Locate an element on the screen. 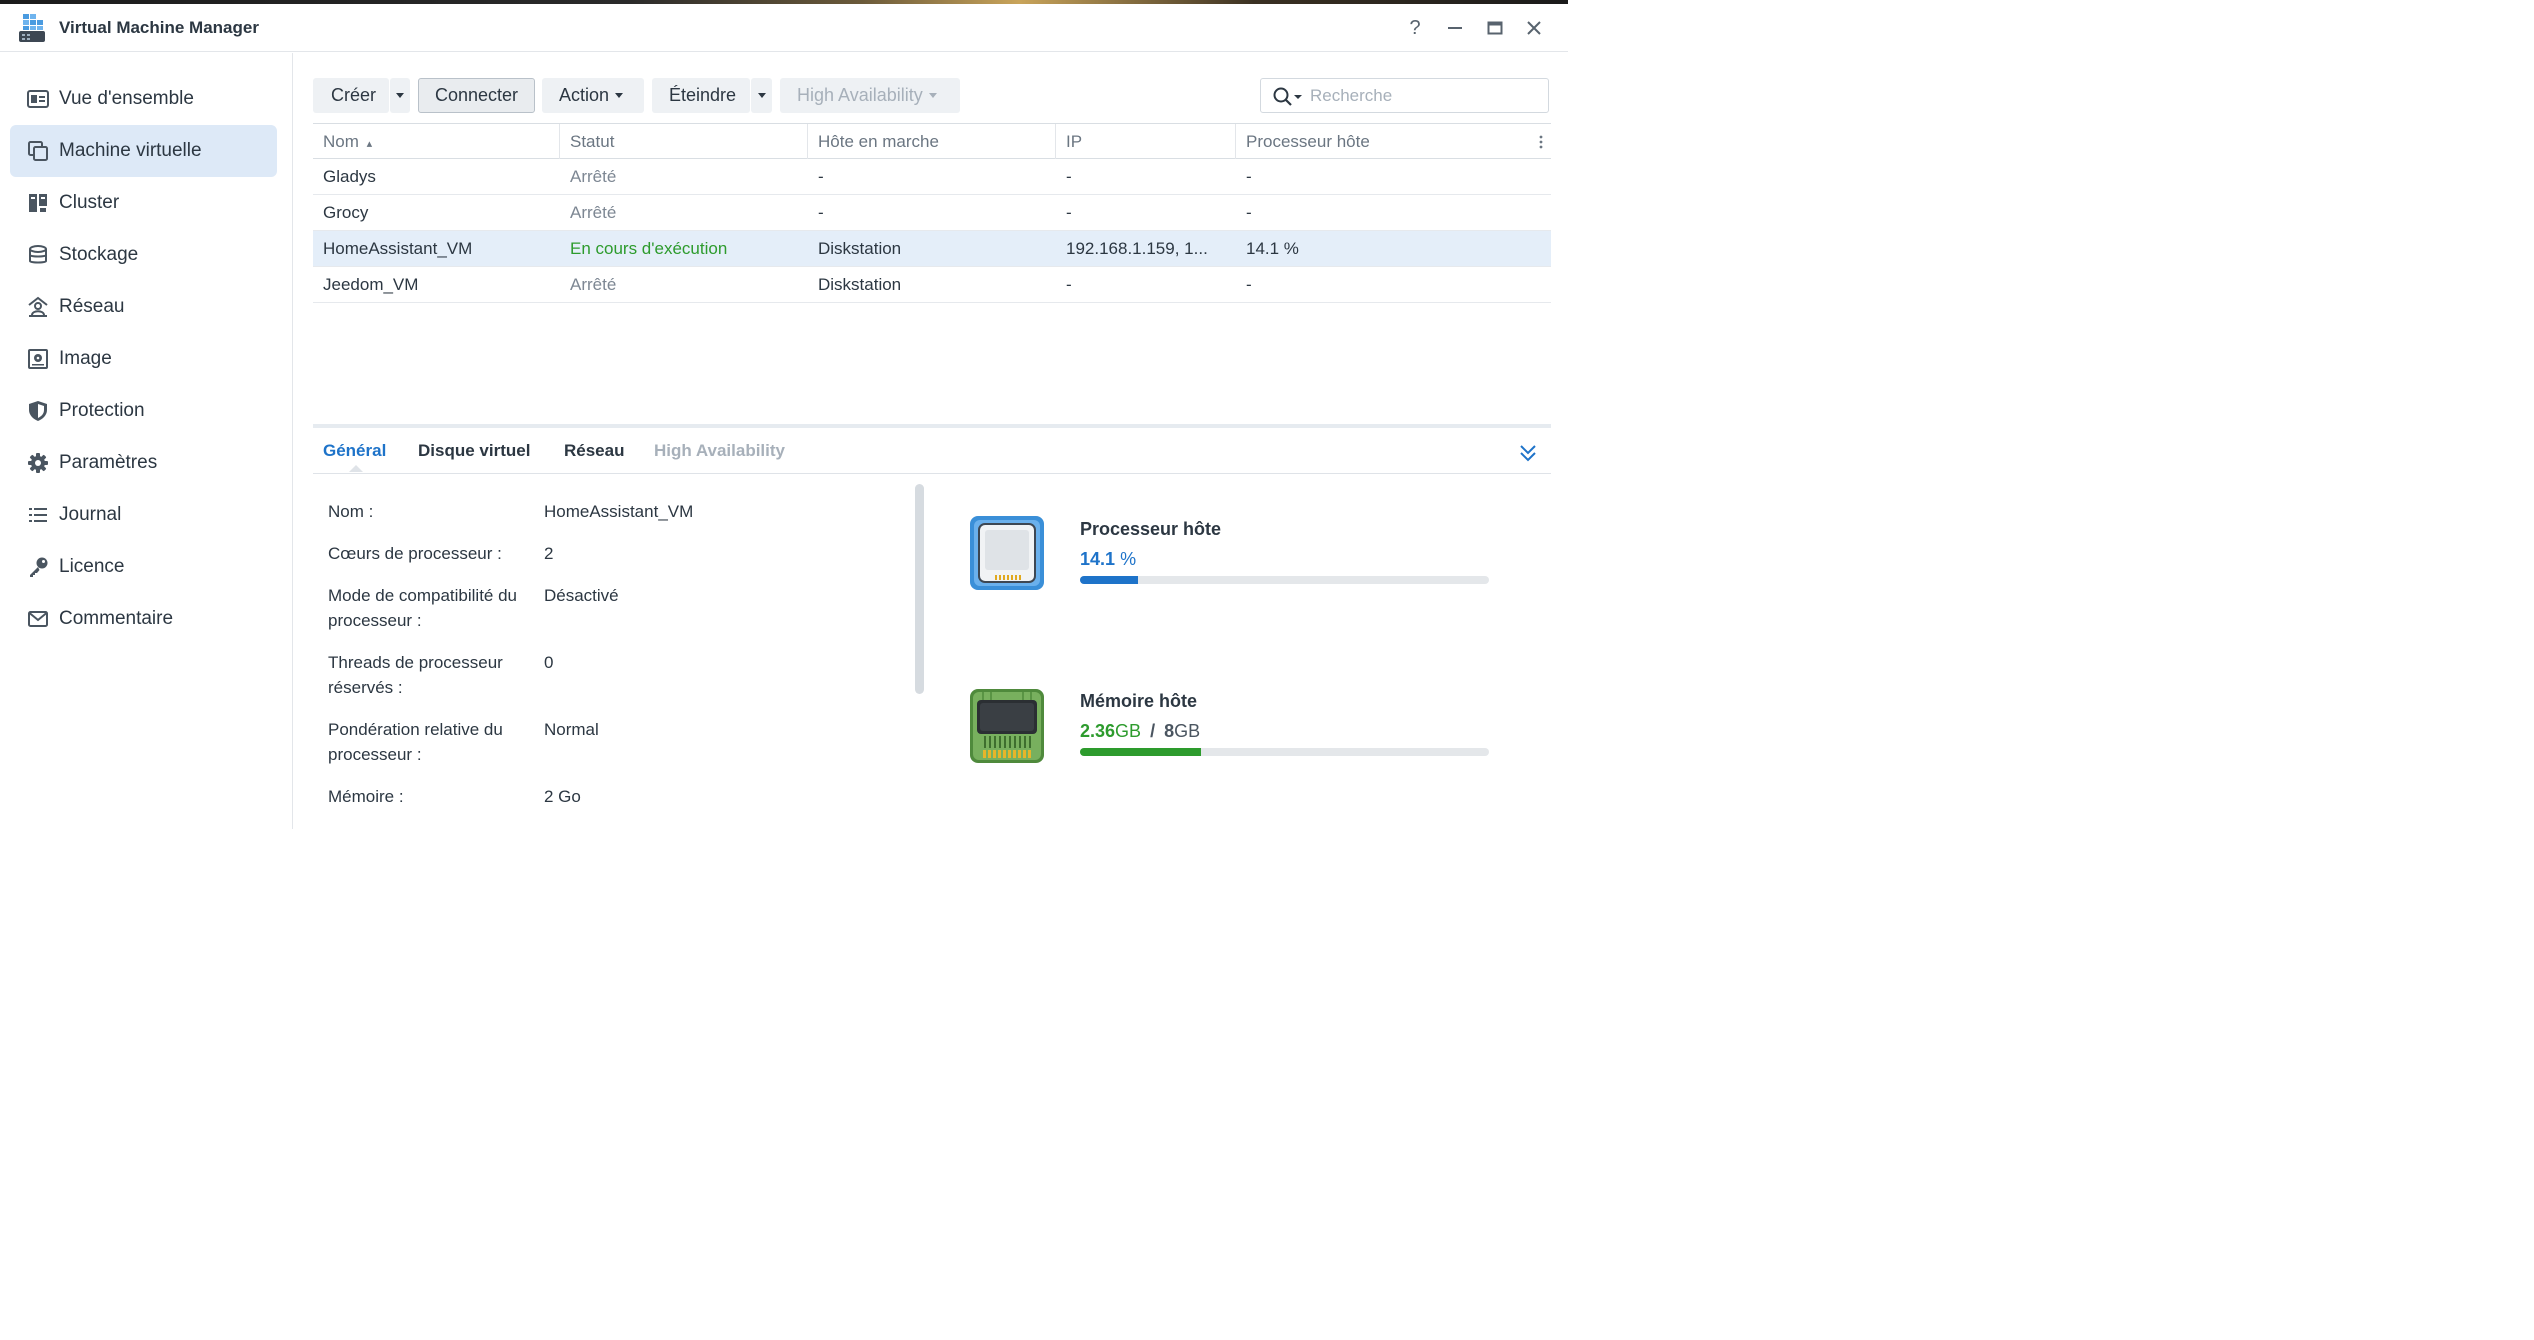 Image resolution: width=2534 pixels, height=1340 pixels. tab-network: Réseau is located at coordinates (594, 451).